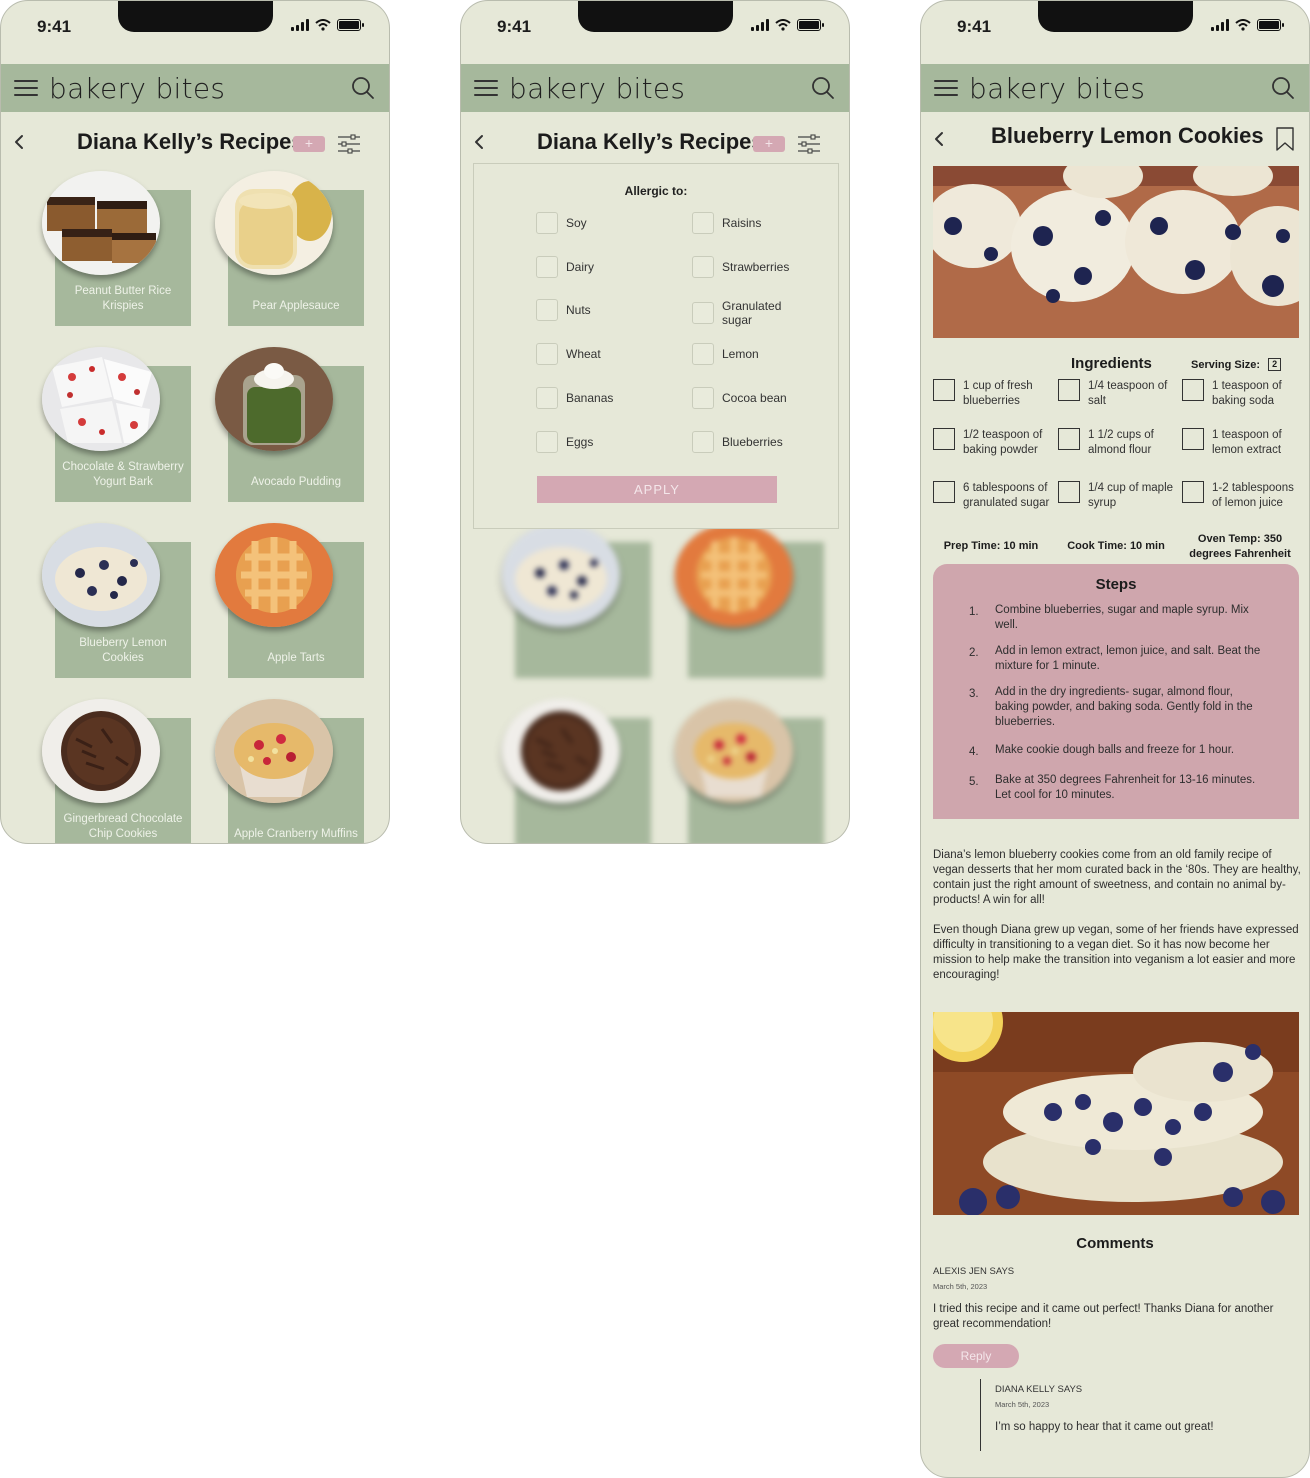  What do you see at coordinates (563, 310) in the screenshot?
I see `allergy-option: Nuts` at bounding box center [563, 310].